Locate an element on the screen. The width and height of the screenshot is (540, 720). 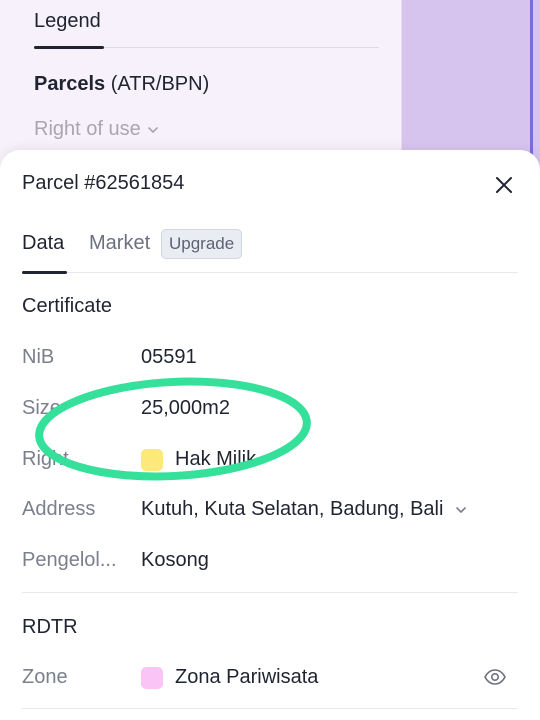
size-value: 25,000m2 is located at coordinates (185, 408).